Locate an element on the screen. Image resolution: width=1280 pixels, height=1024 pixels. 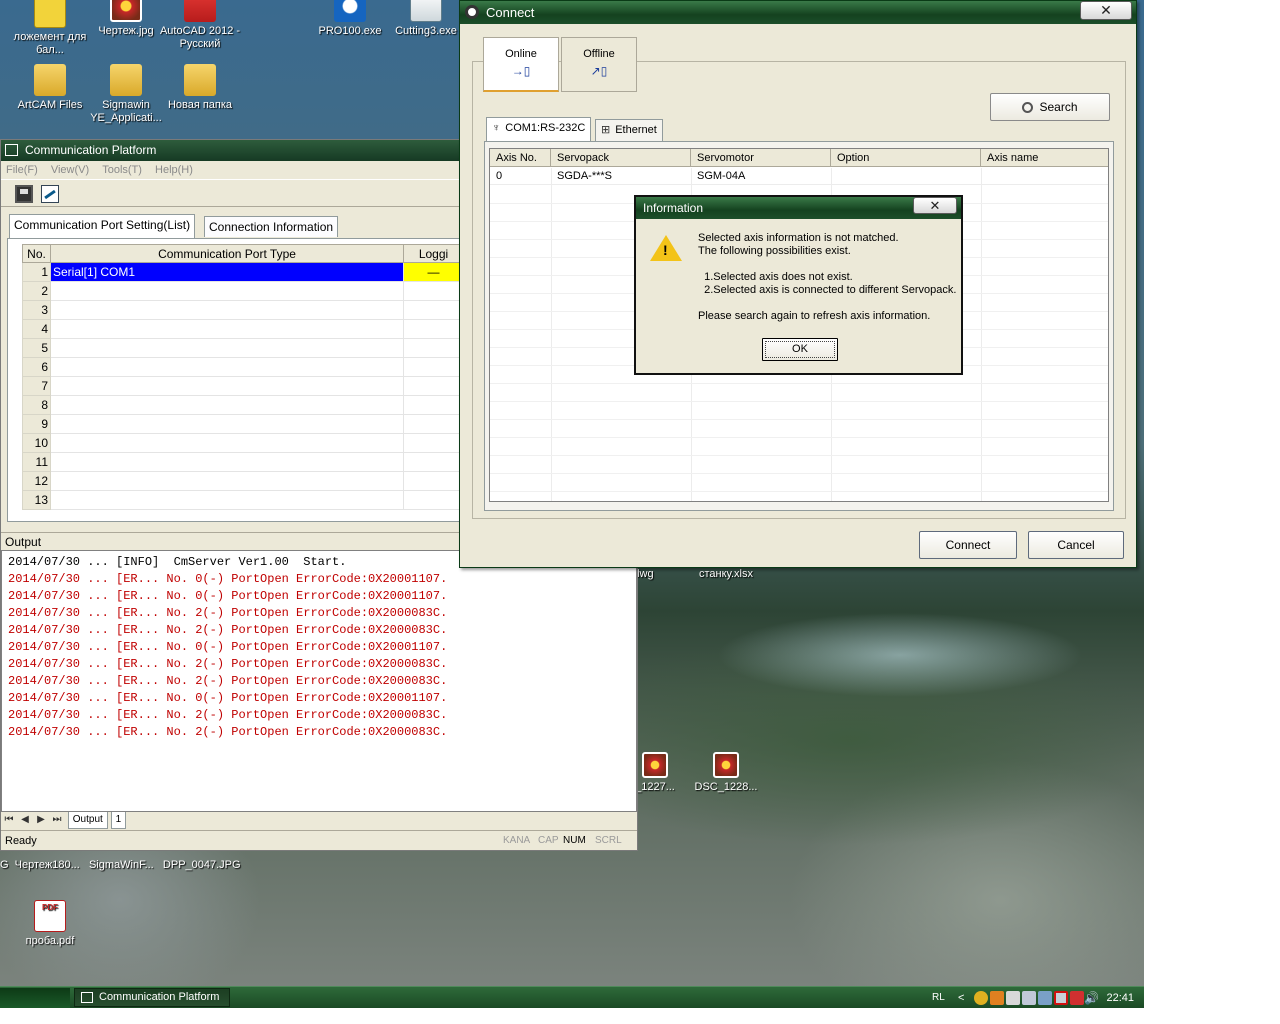
table-row: 3 is located at coordinates (243, 310).